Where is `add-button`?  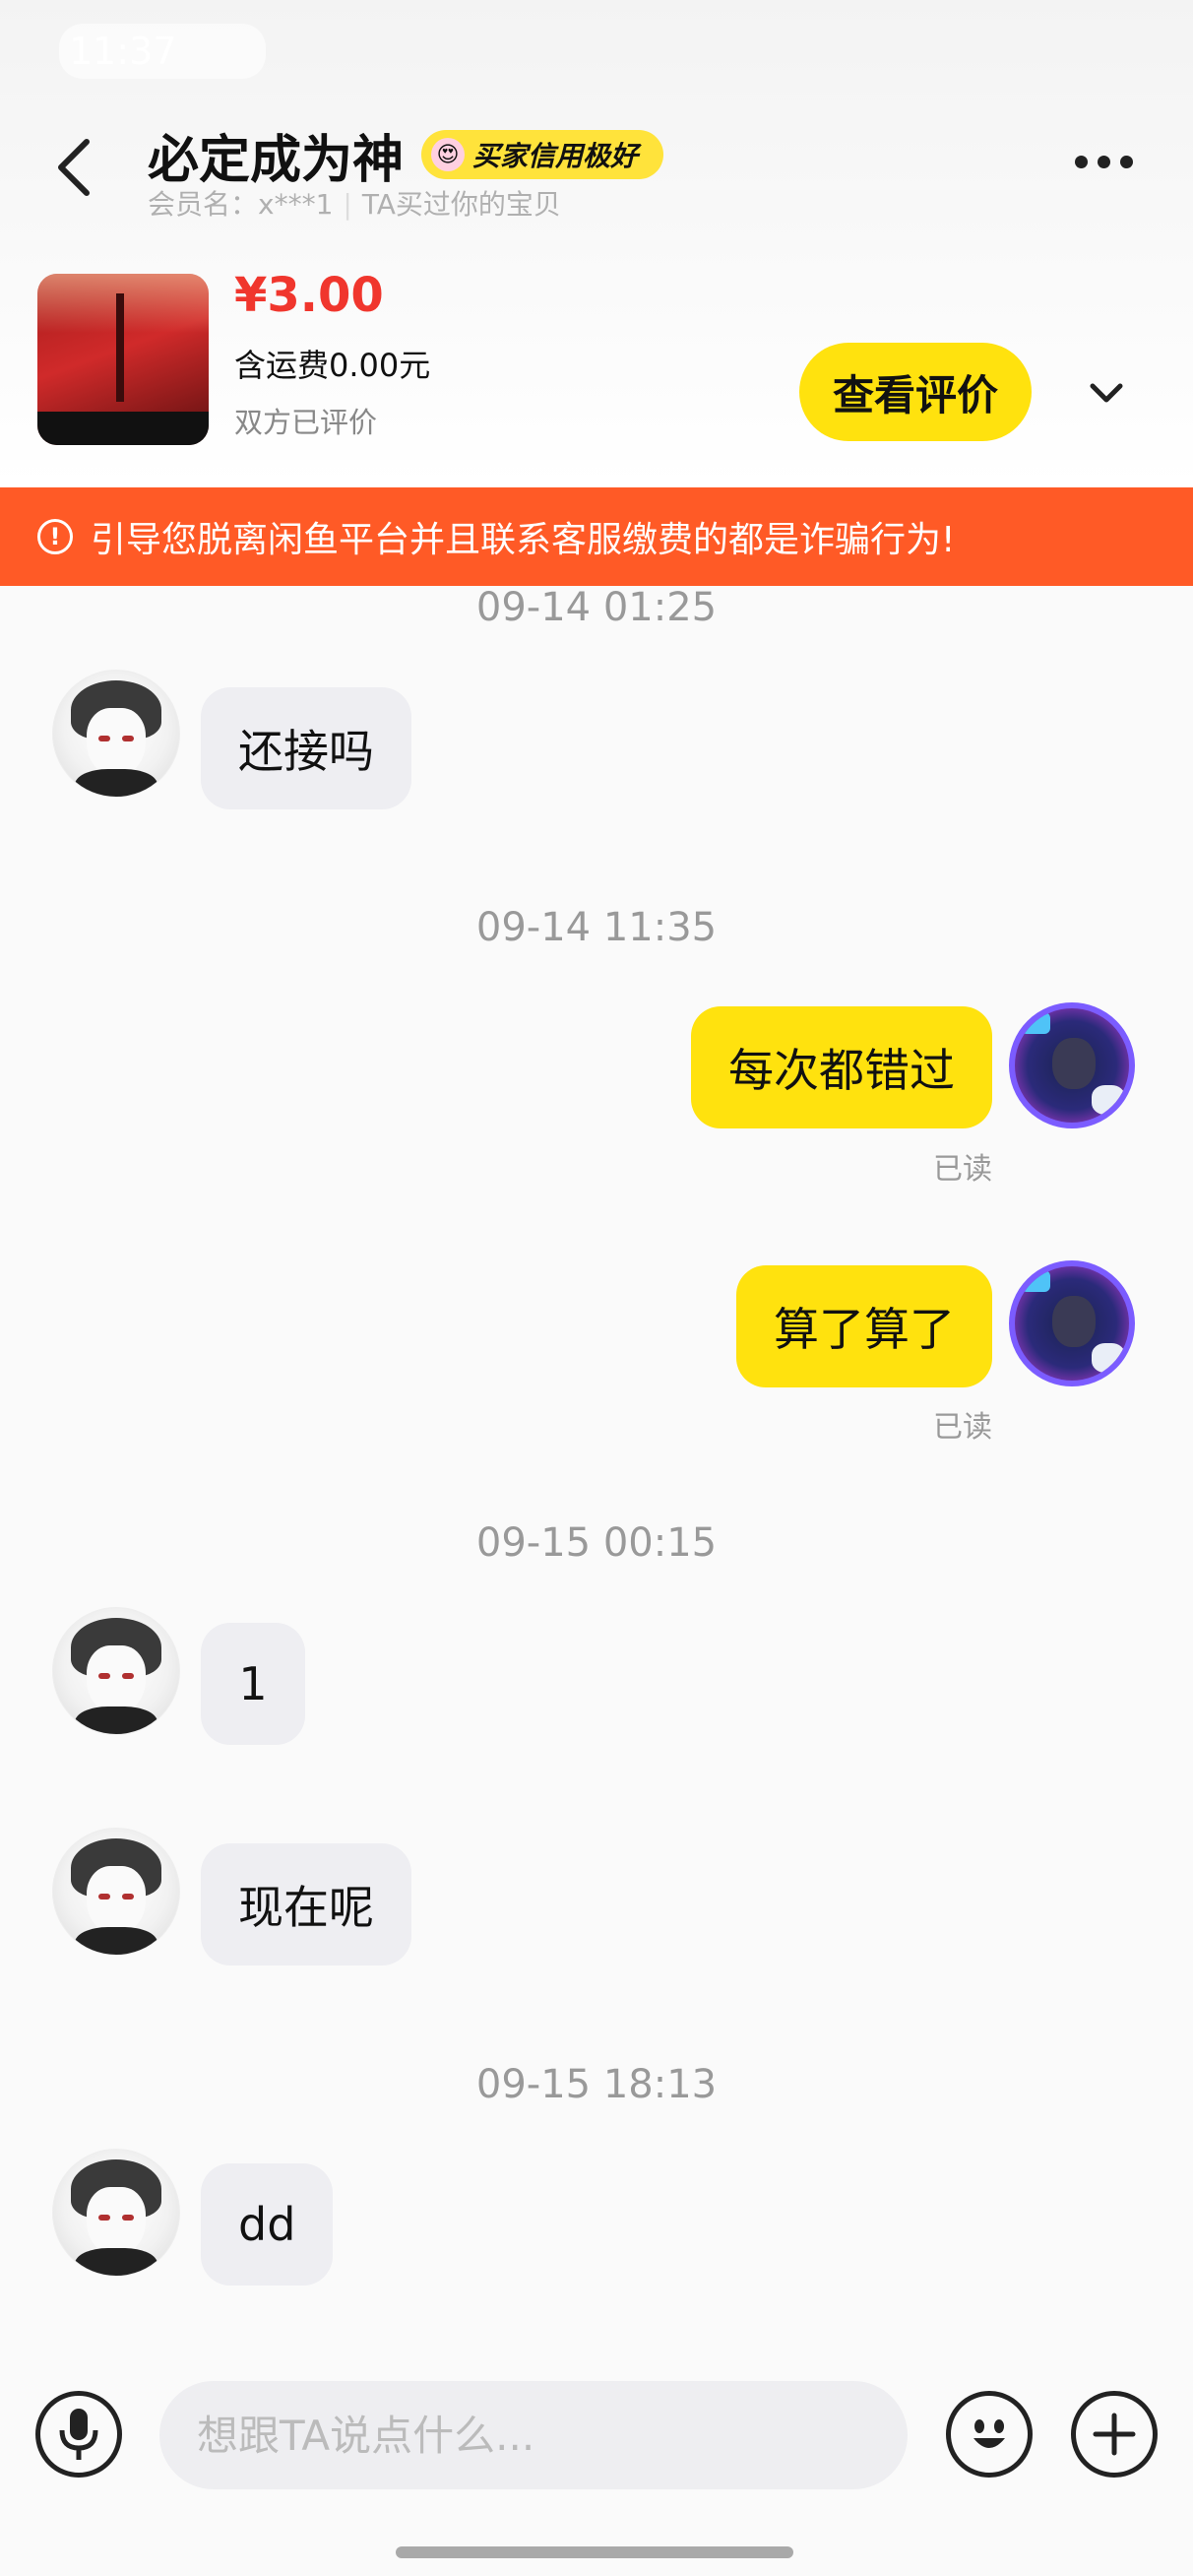
add-button is located at coordinates (1114, 2434).